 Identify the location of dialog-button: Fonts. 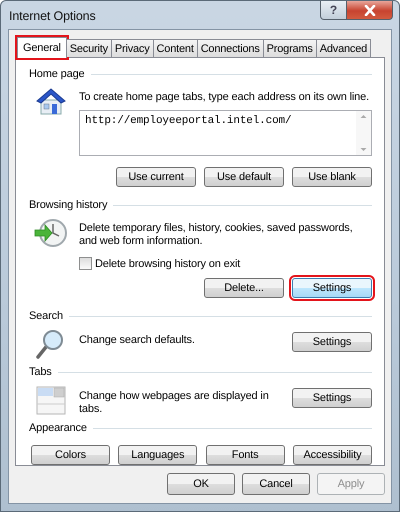
(245, 455).